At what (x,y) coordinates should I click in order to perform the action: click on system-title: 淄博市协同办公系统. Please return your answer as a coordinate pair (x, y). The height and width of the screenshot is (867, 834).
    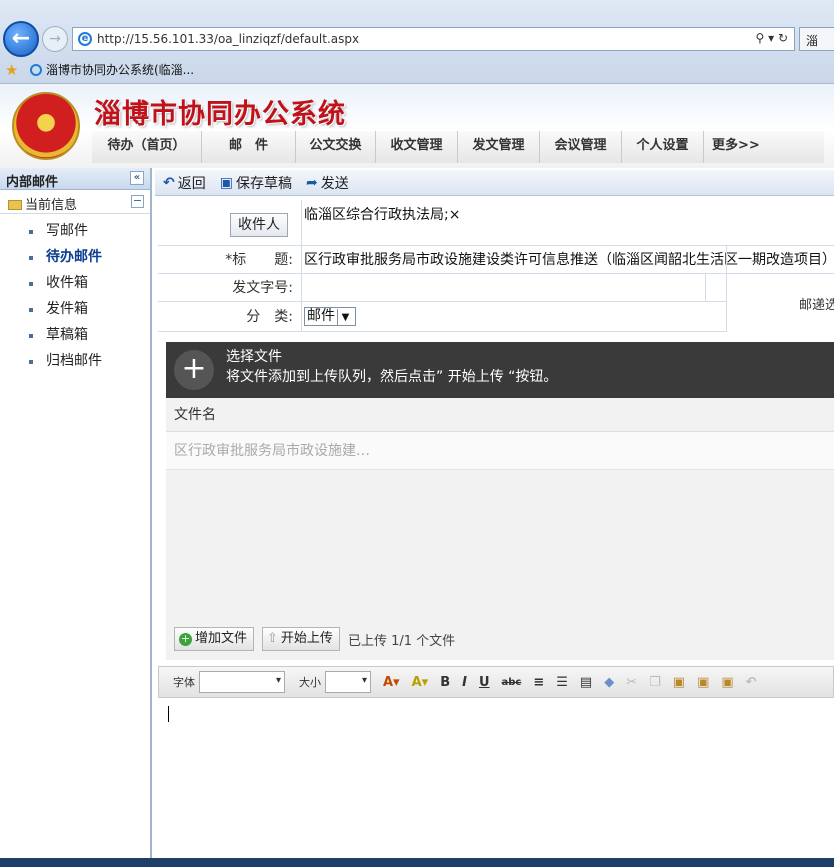
    Looking at the image, I should click on (220, 114).